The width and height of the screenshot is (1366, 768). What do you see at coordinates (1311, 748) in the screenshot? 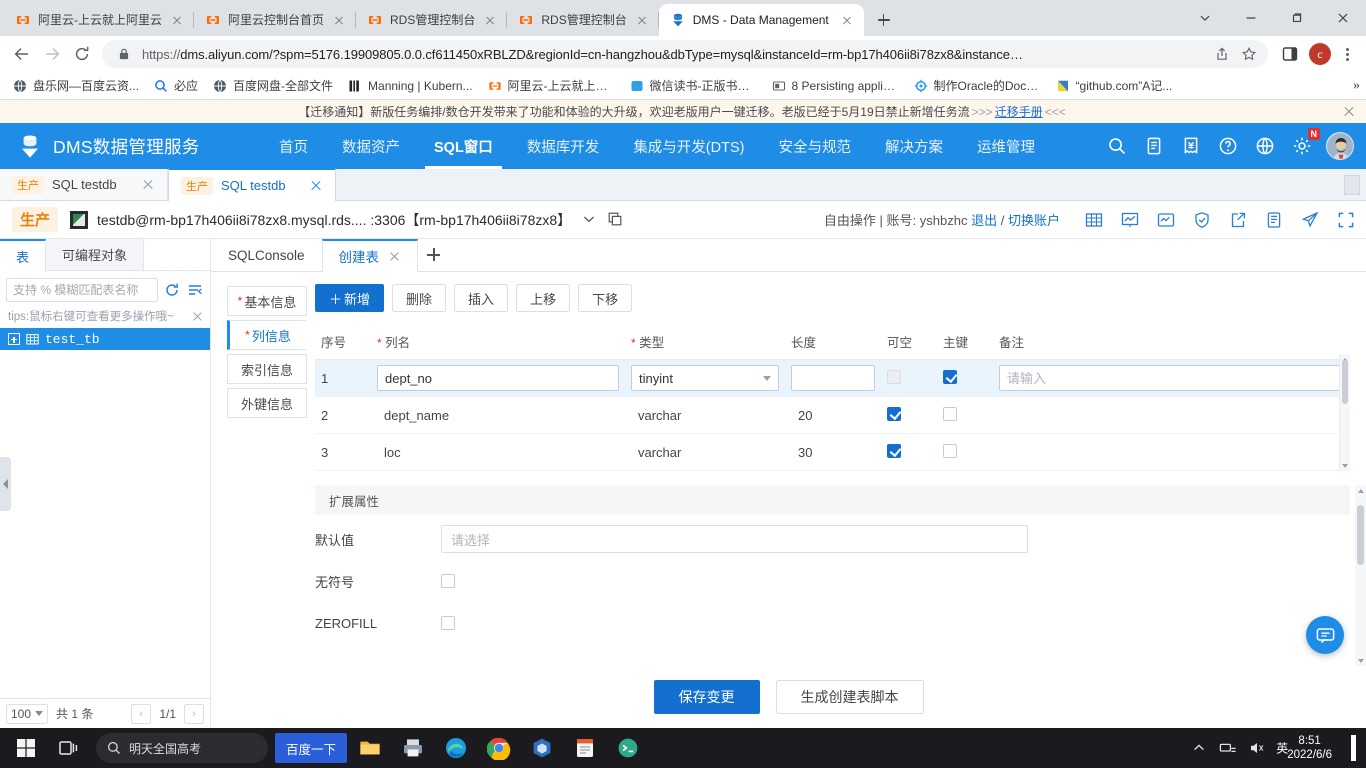
I see `taskbar-clock: 8:51 2022/6/6` at bounding box center [1311, 748].